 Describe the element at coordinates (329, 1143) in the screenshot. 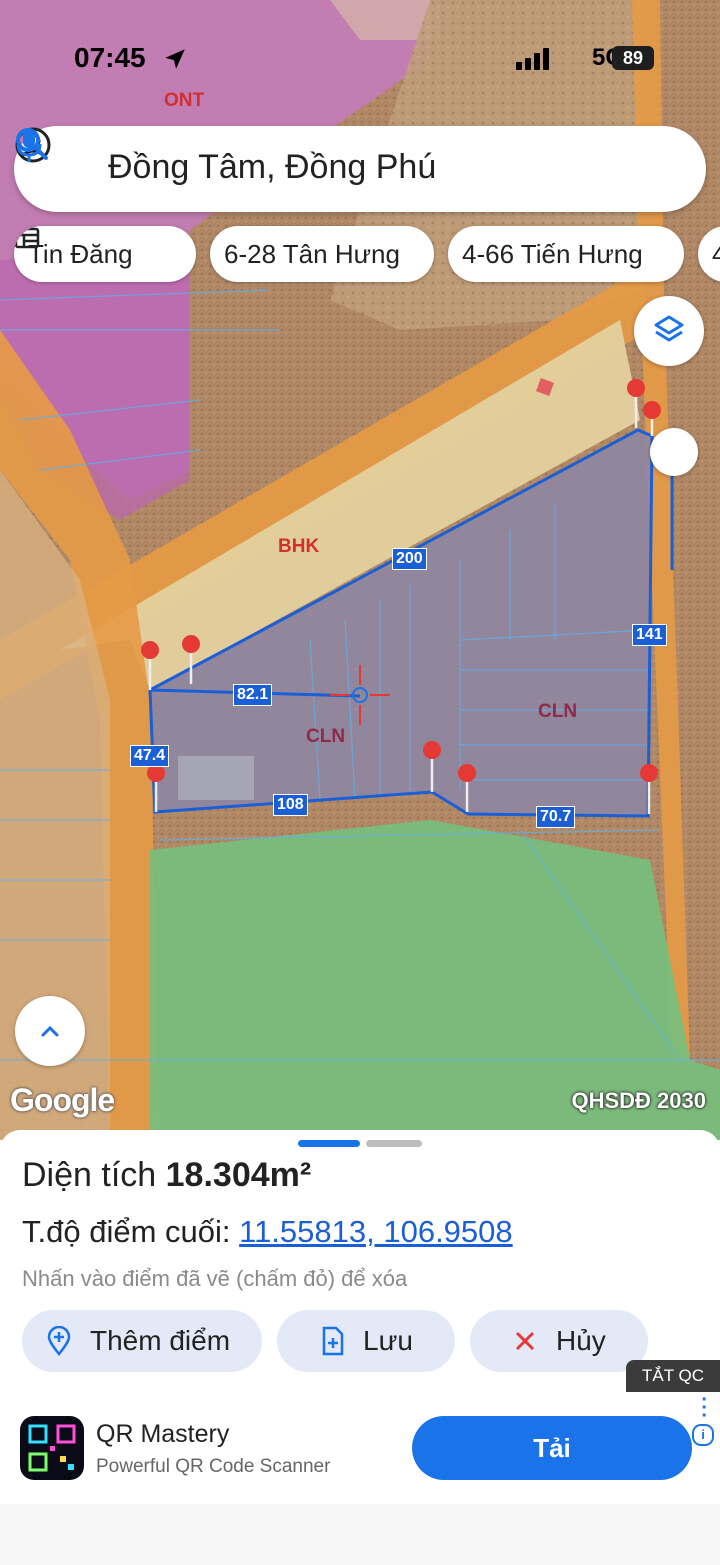

I see `sheet-handle-active` at that location.